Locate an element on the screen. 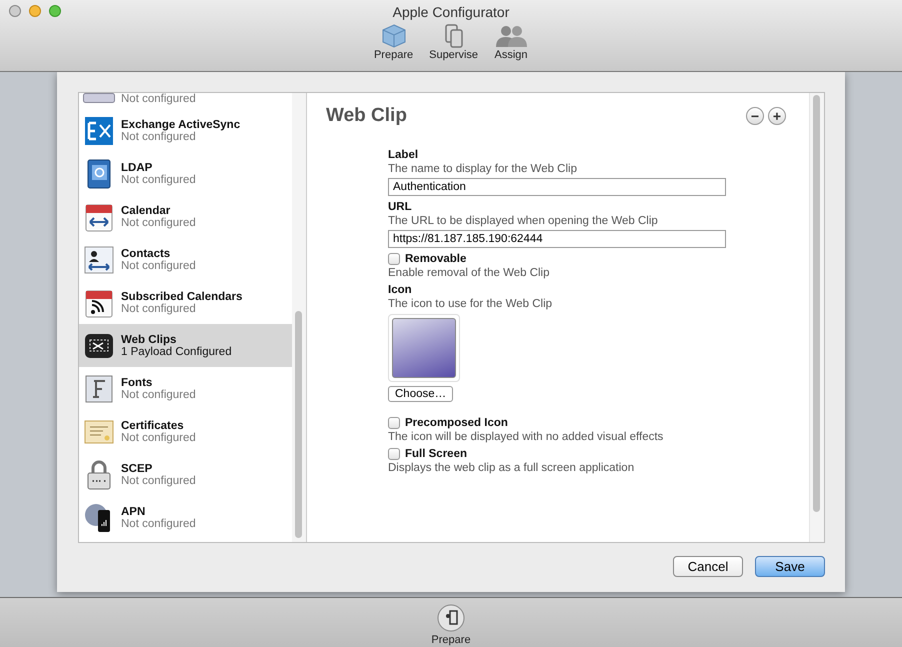 Image resolution: width=902 pixels, height=647 pixels. field-description: Enable removal of the Web Clip is located at coordinates (469, 273).